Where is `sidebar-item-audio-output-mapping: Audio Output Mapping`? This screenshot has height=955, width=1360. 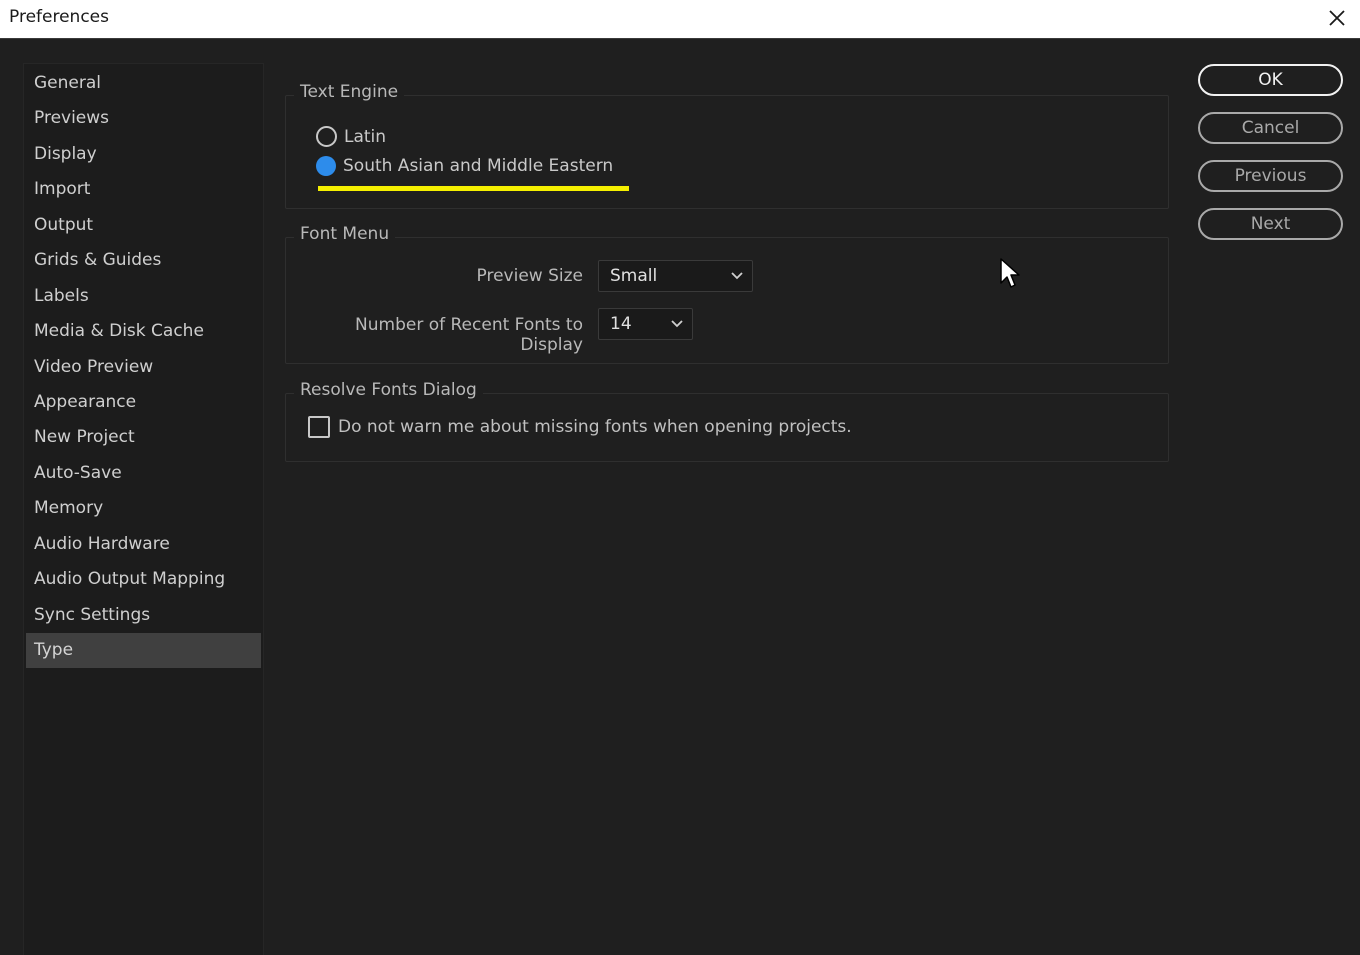
sidebar-item-audio-output-mapping: Audio Output Mapping is located at coordinates (143, 579).